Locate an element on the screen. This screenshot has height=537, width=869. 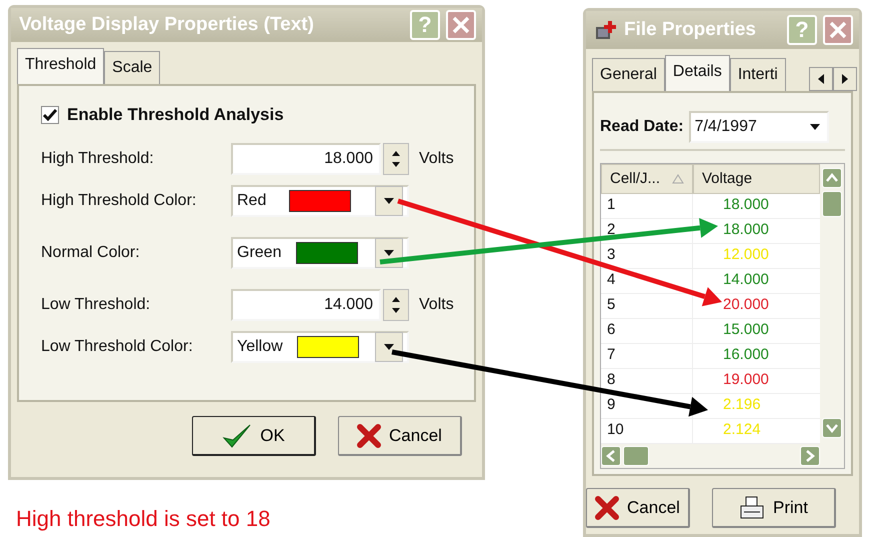
field-label: Normal Color: is located at coordinates (91, 252).